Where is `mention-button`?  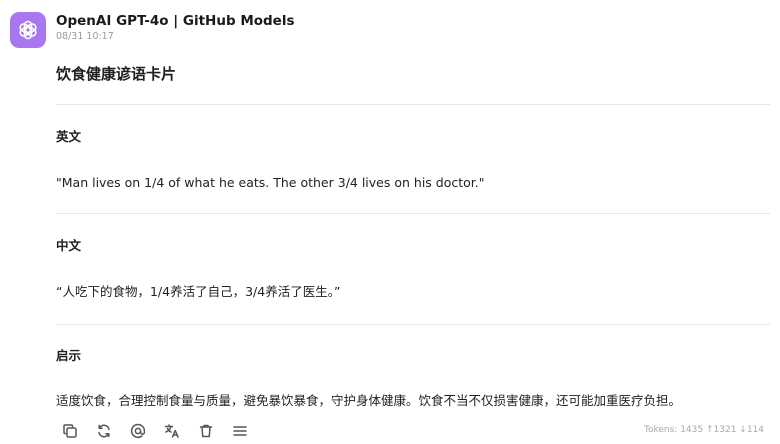
mention-button is located at coordinates (138, 431).